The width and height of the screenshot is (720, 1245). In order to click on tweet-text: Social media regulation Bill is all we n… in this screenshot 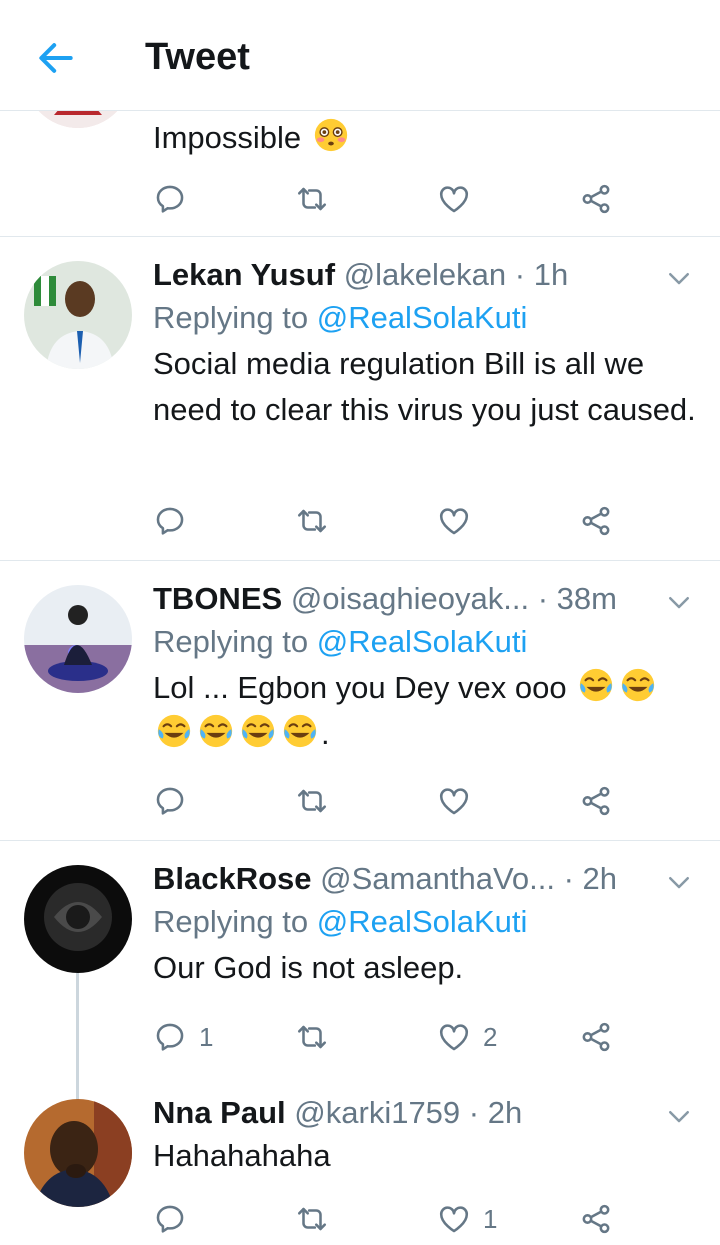, I will do `click(424, 386)`.